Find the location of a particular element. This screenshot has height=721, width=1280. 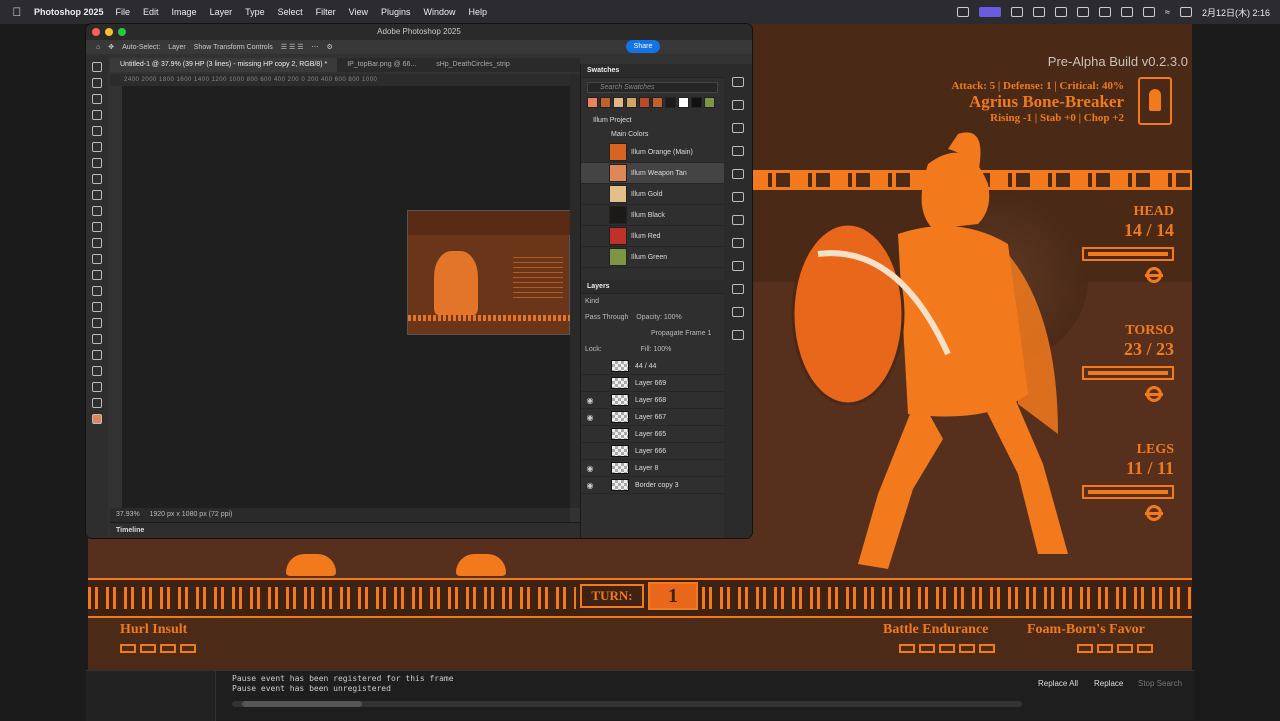

navigator-icon is located at coordinates (738, 289).